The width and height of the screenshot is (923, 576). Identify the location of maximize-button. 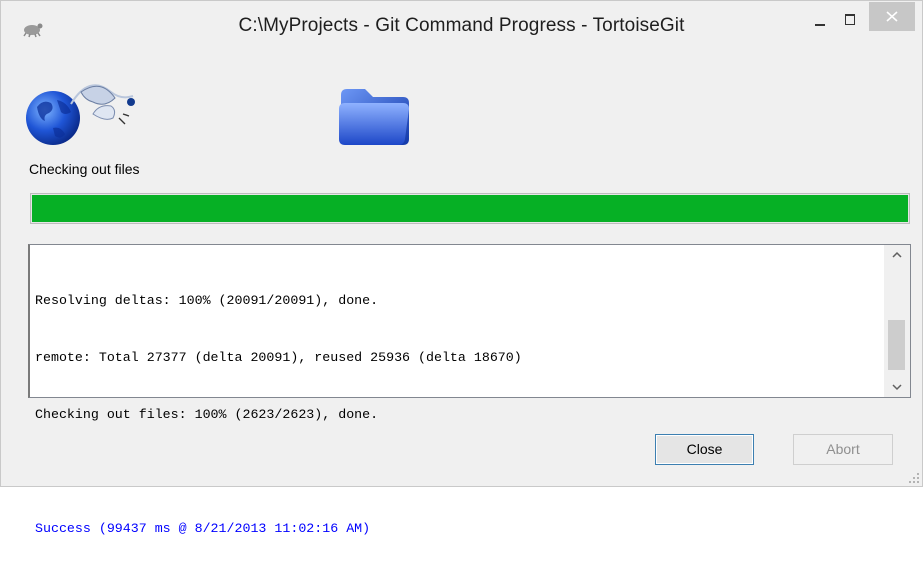
(850, 20).